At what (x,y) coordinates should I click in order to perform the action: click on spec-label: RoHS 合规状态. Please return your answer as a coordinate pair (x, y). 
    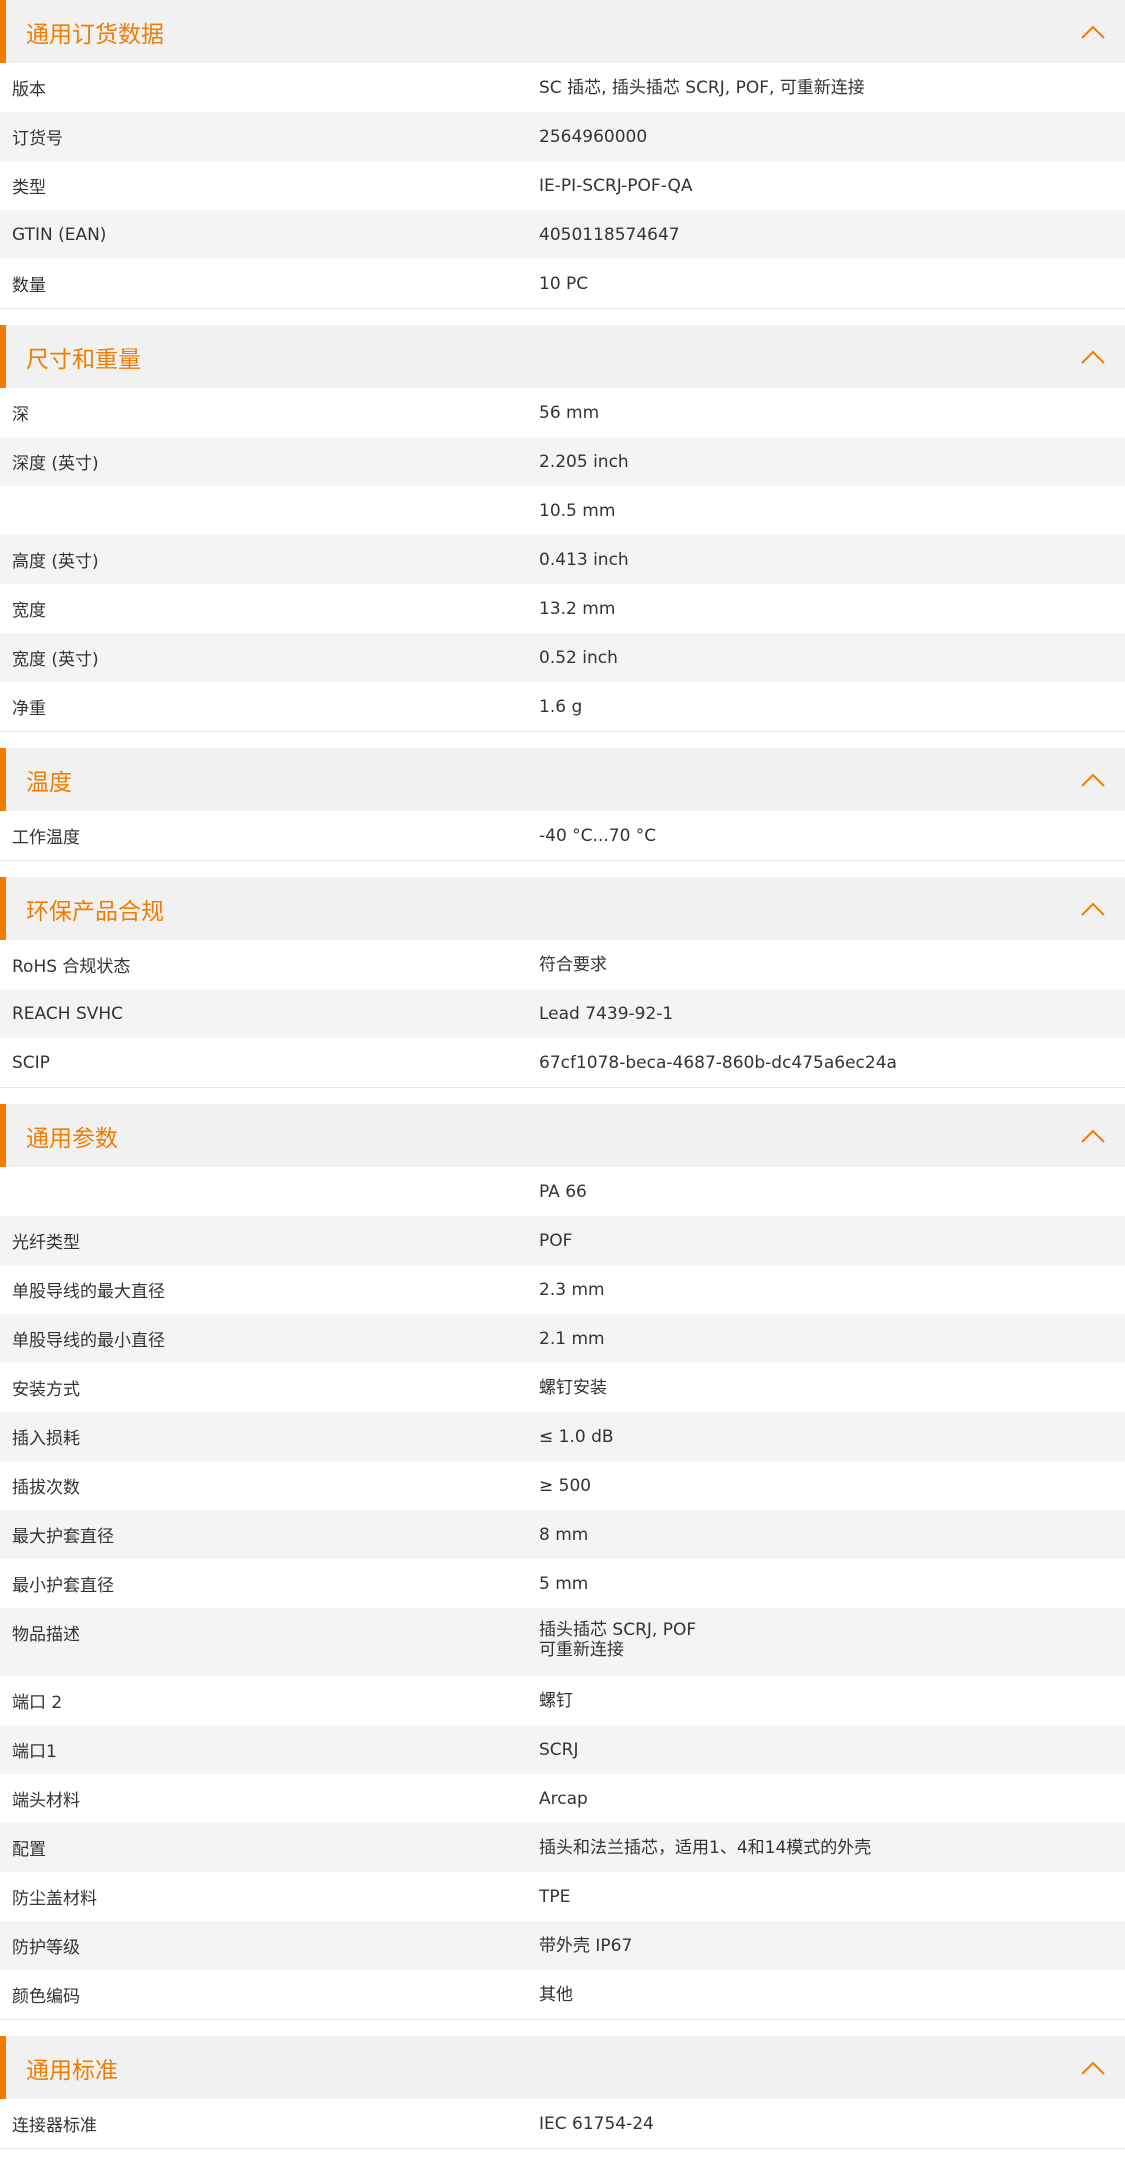
    Looking at the image, I should click on (71, 967).